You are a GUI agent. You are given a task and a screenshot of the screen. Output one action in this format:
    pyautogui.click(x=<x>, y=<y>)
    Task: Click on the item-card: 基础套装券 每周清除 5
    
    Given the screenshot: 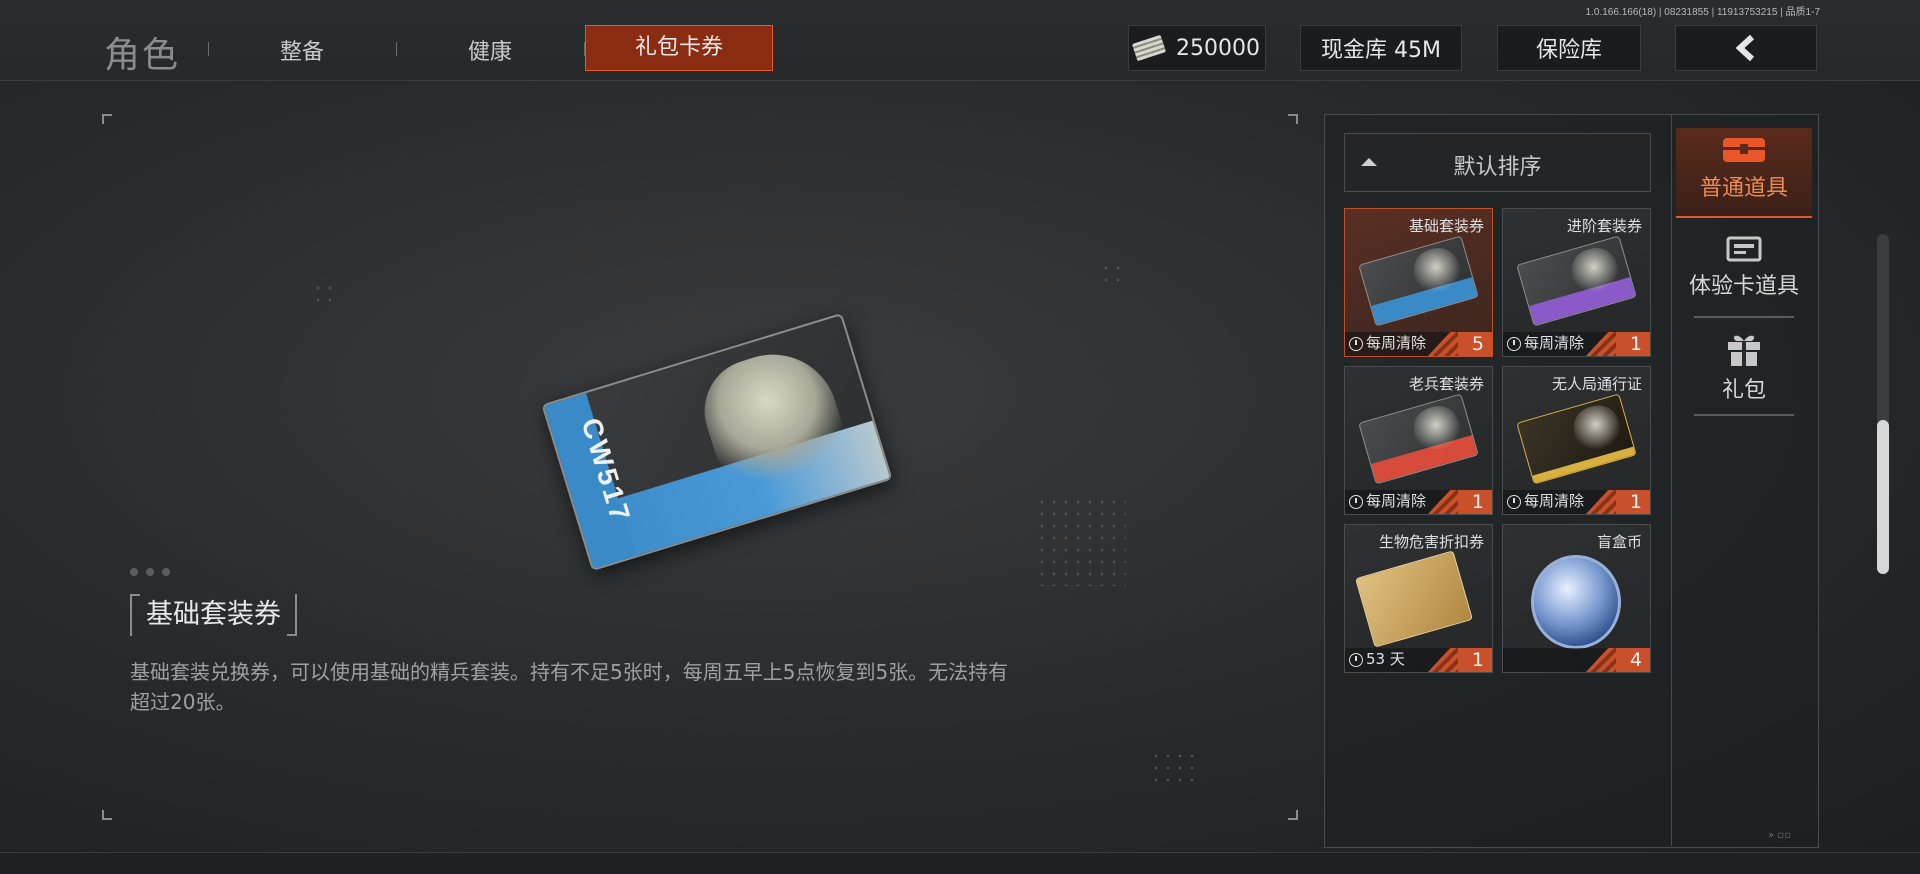 What is the action you would take?
    pyautogui.click(x=1418, y=282)
    